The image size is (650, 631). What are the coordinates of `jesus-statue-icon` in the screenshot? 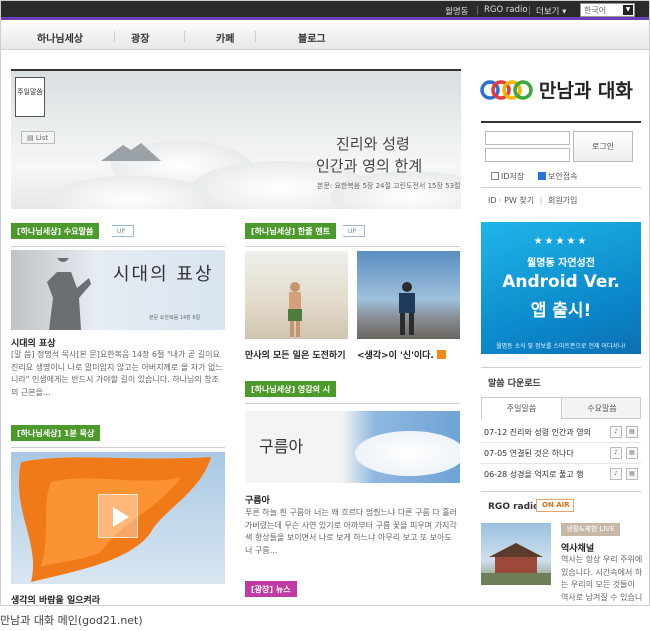 It's located at (69, 294).